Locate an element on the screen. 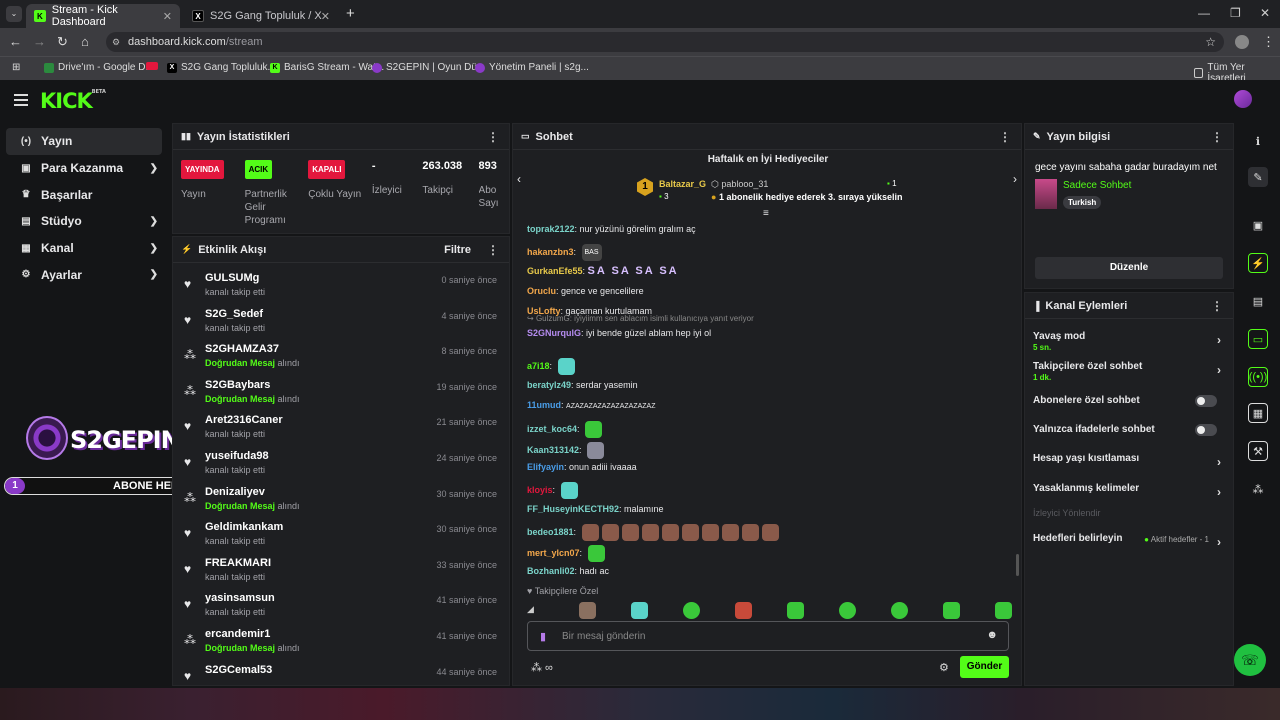 The height and width of the screenshot is (720, 1280). chat-message: 11umud: AZAZAZAZAZAZAZAZAZAZ is located at coordinates (591, 405).